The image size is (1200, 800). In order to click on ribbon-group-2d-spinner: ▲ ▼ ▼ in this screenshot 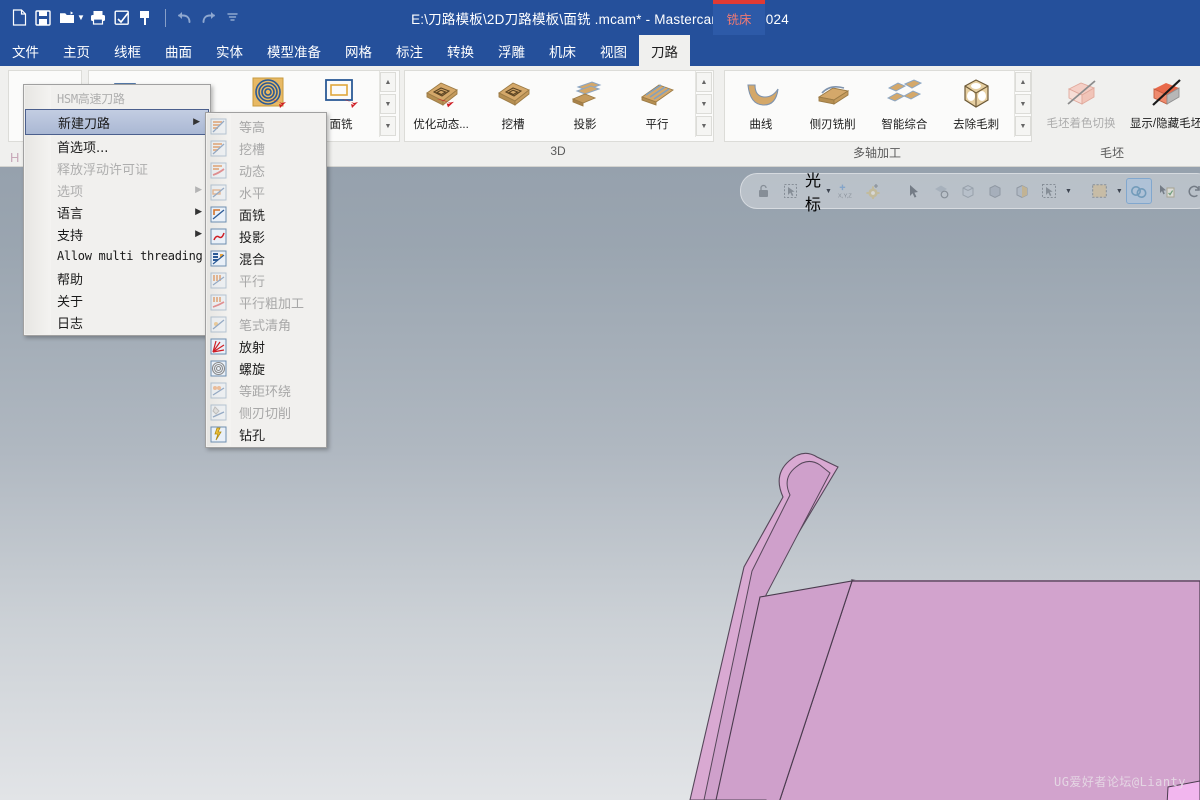, I will do `click(387, 104)`.